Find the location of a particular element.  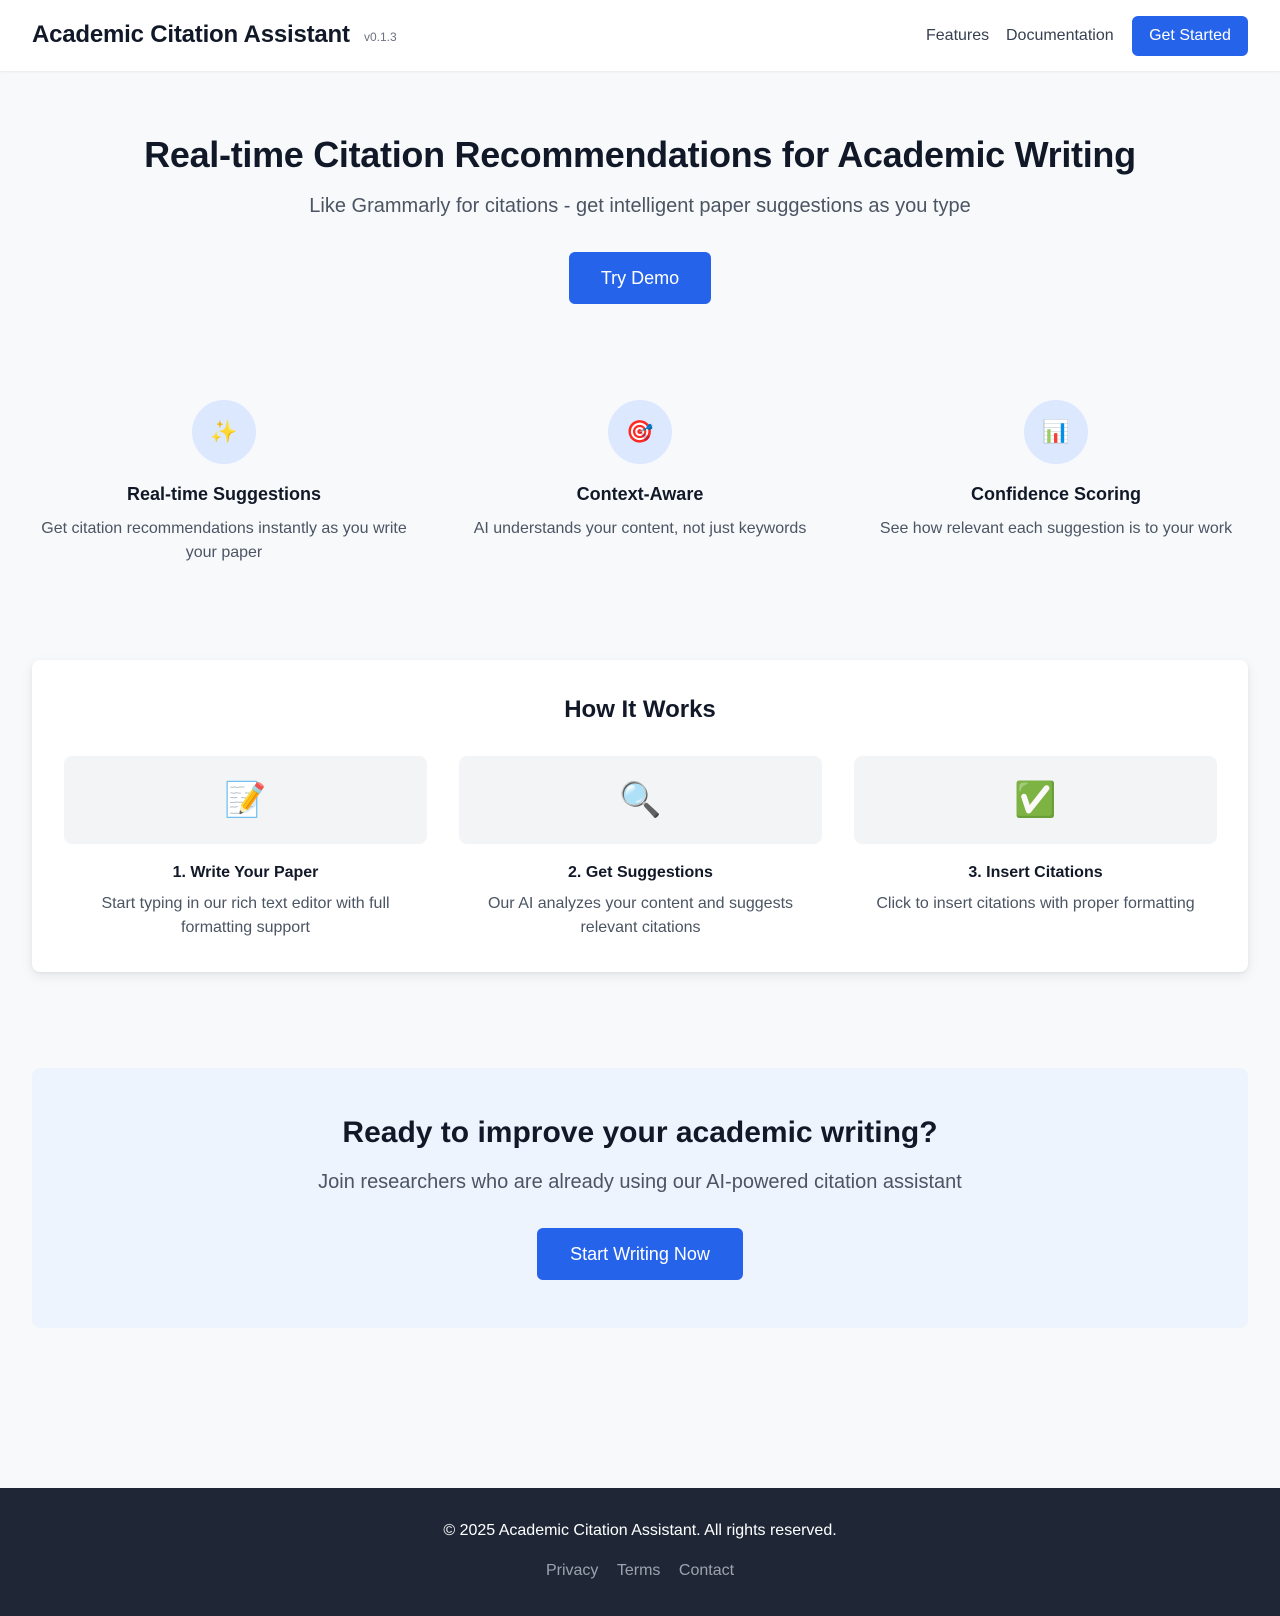

footer-link-terms: Terms is located at coordinates (639, 1571).